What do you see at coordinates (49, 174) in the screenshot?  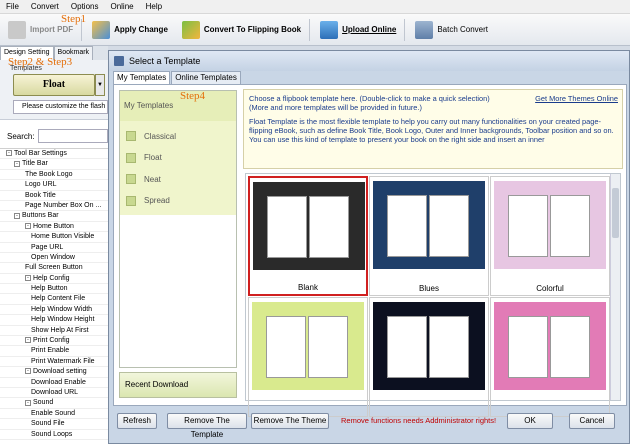 I see `tree-item-label: The Book Logo` at bounding box center [49, 174].